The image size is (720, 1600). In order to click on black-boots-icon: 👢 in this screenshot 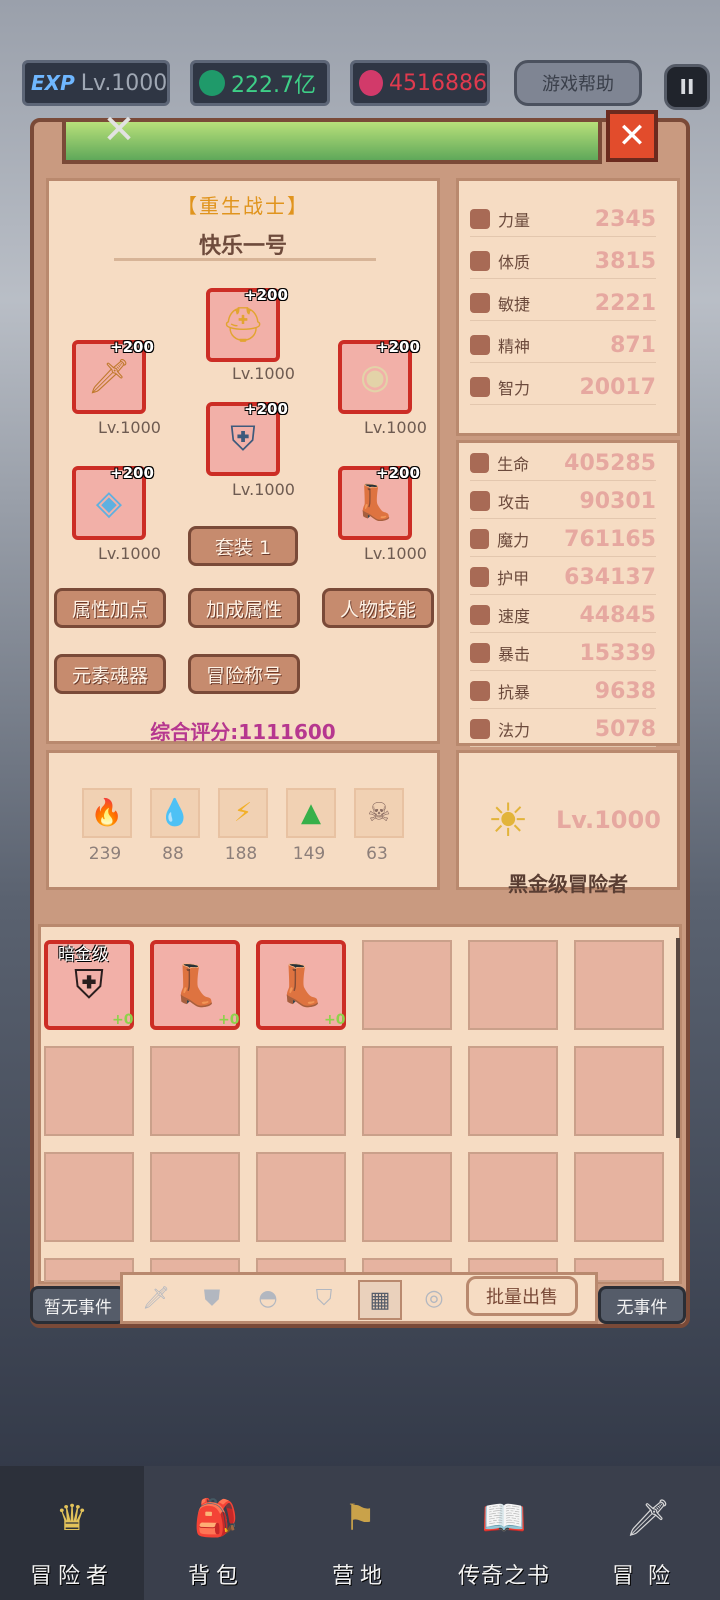, I will do `click(301, 985)`.